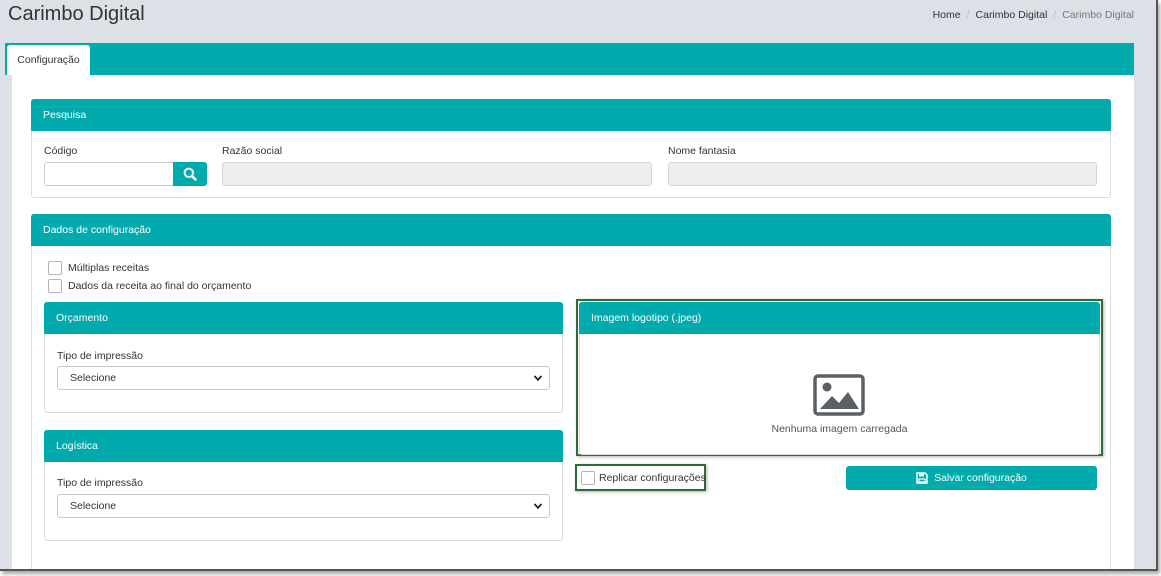 This screenshot has height=576, width=1161. I want to click on replicar-highlight: Replicar configurações, so click(640, 477).